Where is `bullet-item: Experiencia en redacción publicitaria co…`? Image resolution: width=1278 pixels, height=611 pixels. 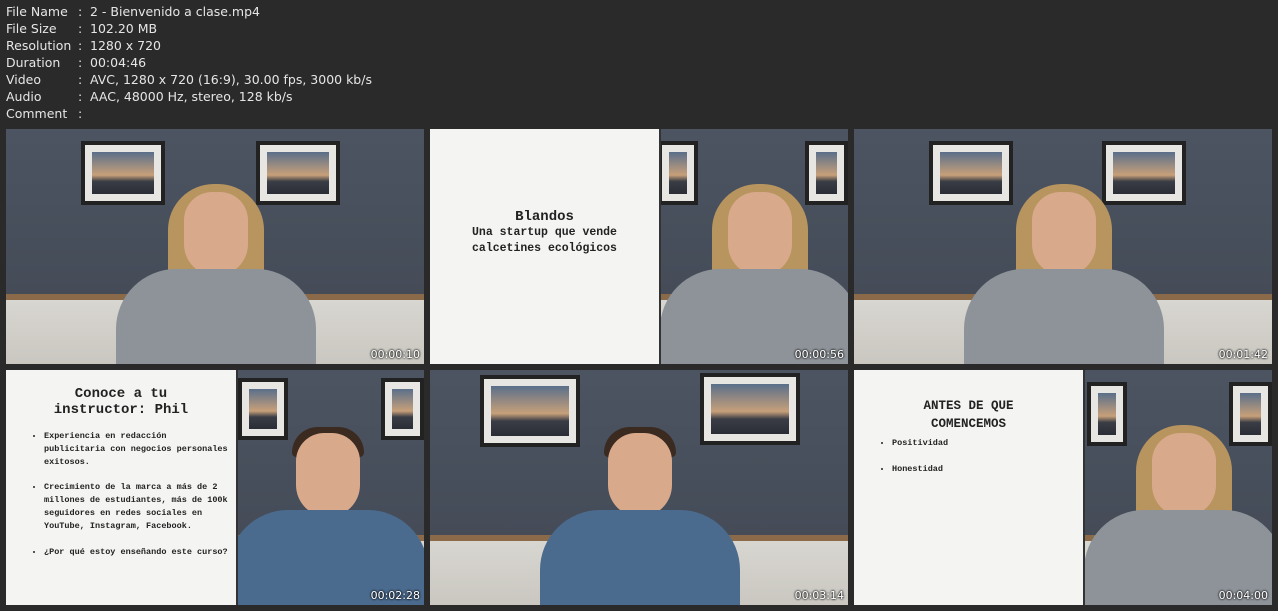 bullet-item: Experiencia en redacción publicitaria co… is located at coordinates (136, 449).